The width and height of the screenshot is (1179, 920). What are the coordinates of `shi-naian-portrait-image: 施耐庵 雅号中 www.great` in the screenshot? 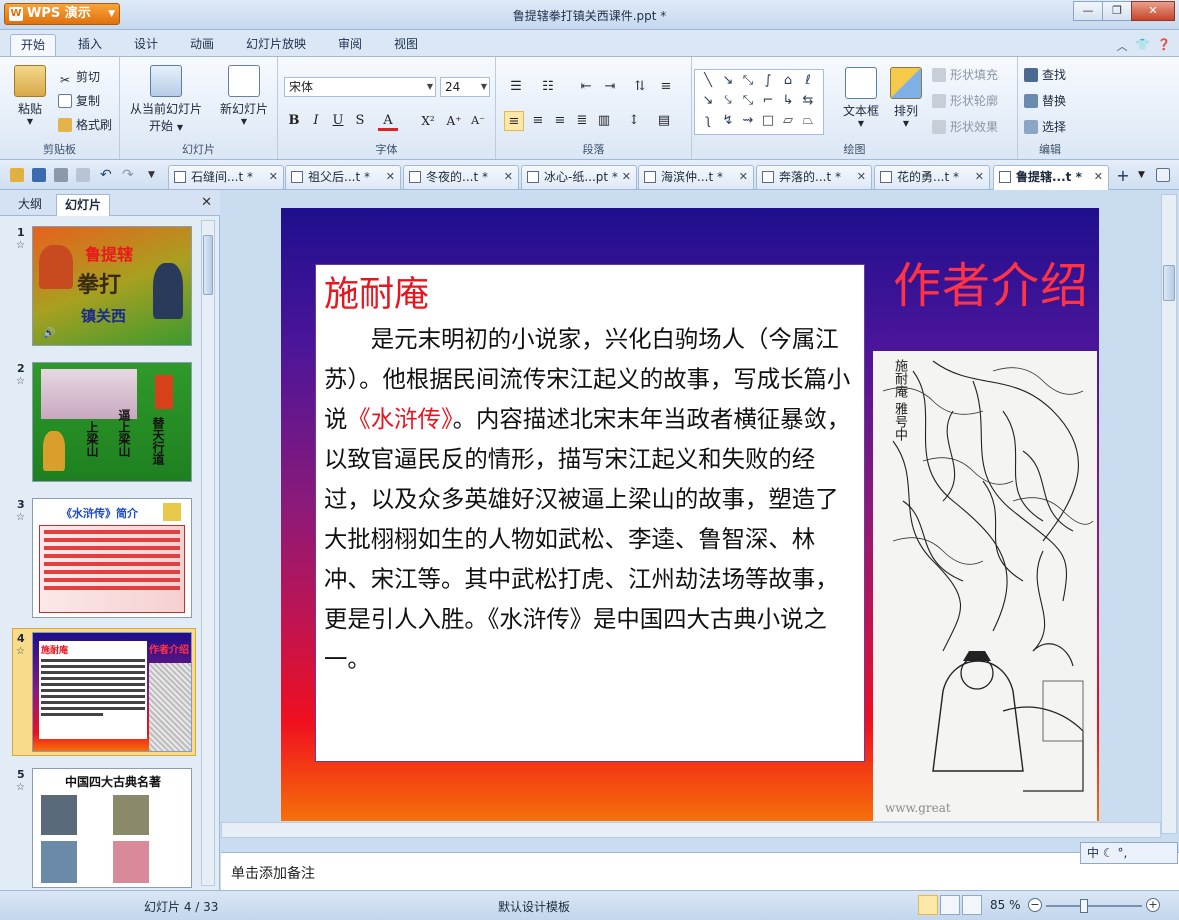 It's located at (985, 586).